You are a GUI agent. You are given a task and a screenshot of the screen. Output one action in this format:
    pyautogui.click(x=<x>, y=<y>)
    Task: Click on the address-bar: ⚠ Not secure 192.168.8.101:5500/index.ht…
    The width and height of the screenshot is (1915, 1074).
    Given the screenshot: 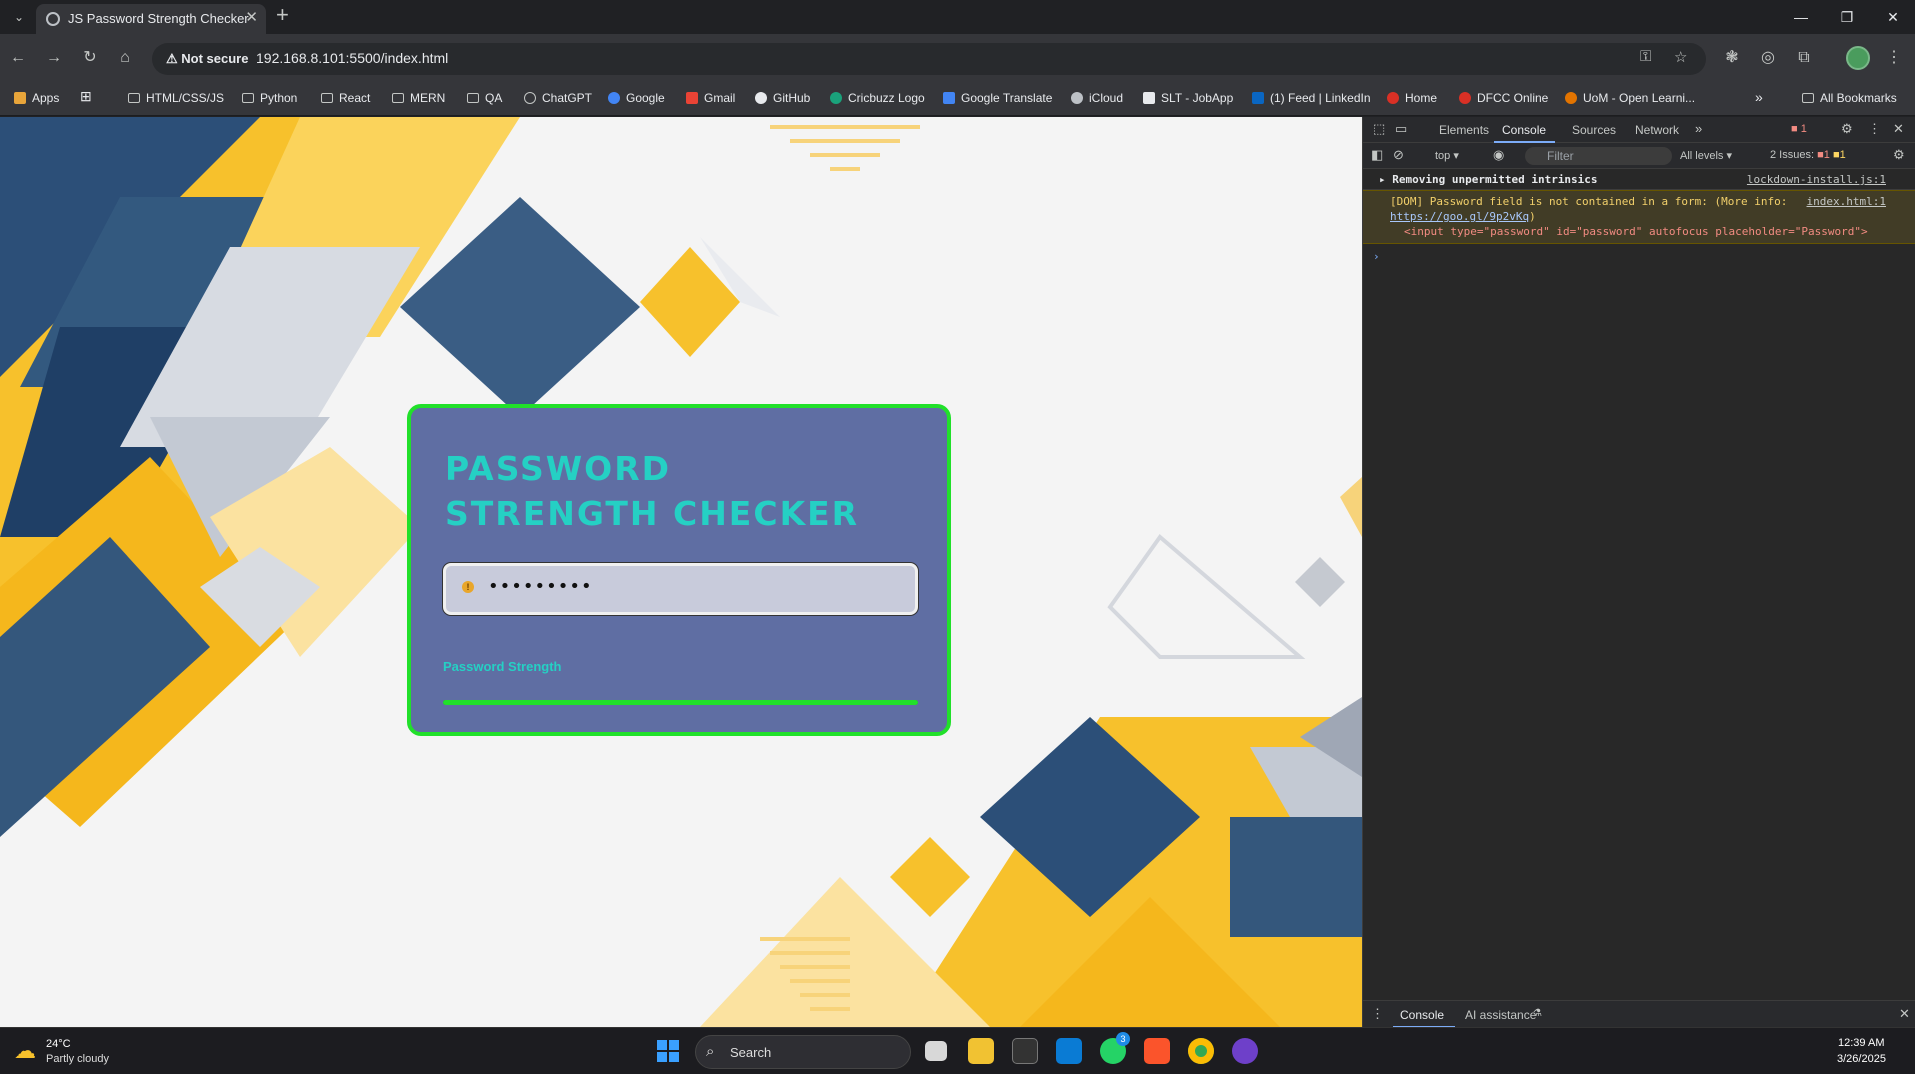 What is the action you would take?
    pyautogui.click(x=929, y=59)
    